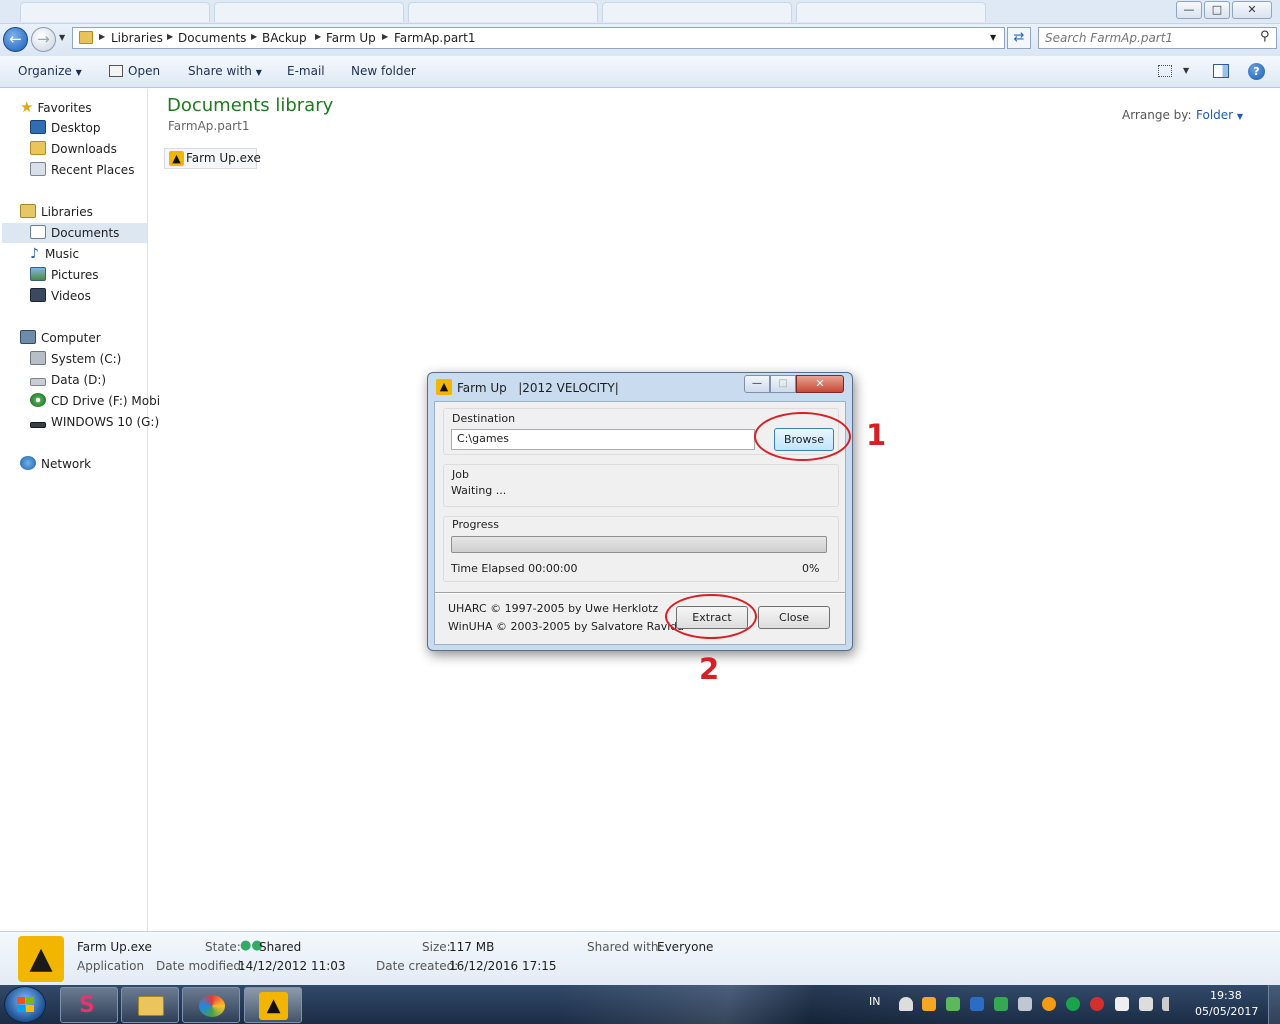 The image size is (1280, 1024). I want to click on nav-favorites: ★ Favorites, so click(56, 107).